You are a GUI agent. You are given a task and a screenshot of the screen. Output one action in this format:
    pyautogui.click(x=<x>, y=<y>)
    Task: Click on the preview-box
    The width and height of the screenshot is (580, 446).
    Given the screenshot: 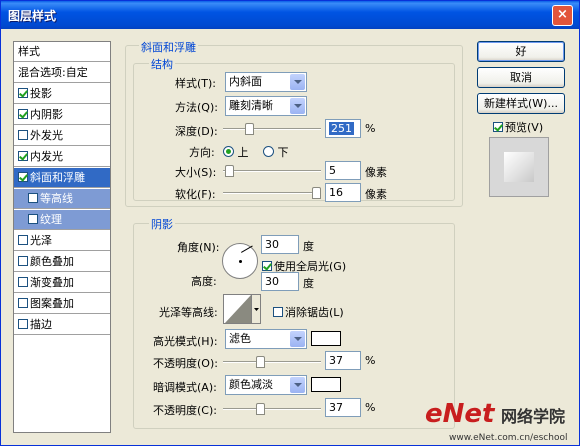 What is the action you would take?
    pyautogui.click(x=519, y=167)
    